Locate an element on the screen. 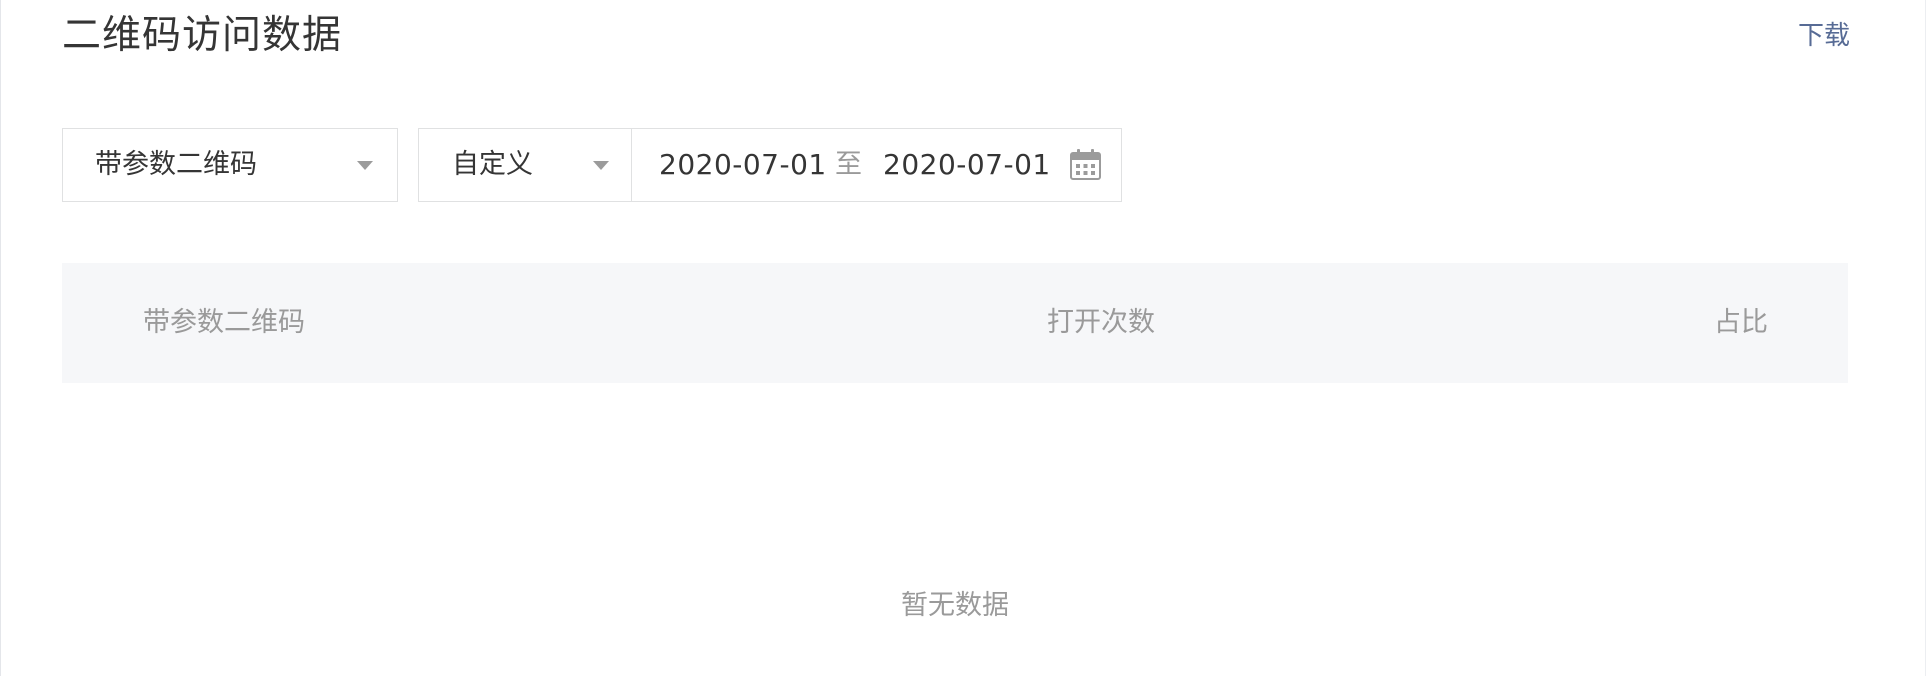  download-link: 下载 is located at coordinates (1824, 36).